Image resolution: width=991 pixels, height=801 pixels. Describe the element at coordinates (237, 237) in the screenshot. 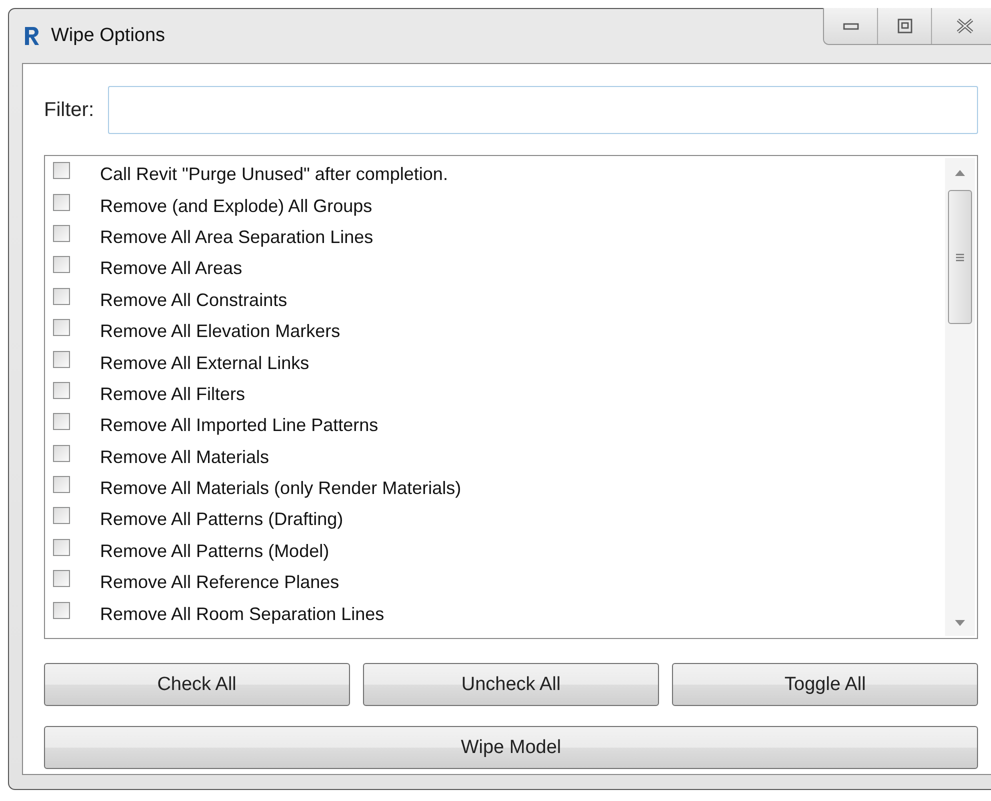

I see `option-label: Remove All Area Separation Lines` at that location.